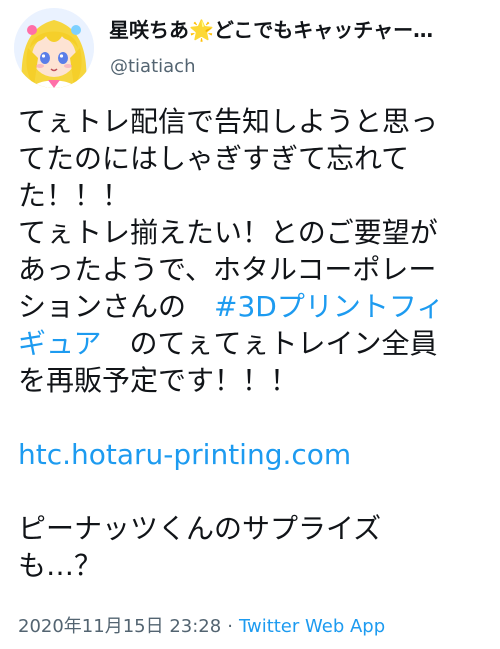 This screenshot has height=649, width=500. Describe the element at coordinates (228, 121) in the screenshot. I see `tweet-line: てぇトレ配信で告知しようと思っ` at that location.